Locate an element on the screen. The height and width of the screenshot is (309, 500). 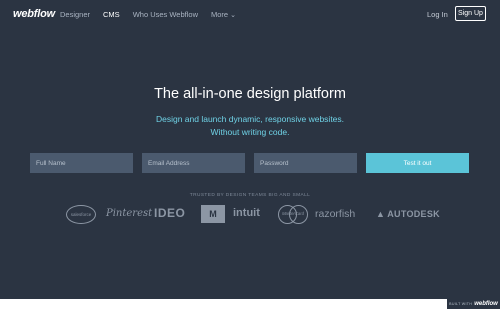
mastercard-wordmark: MasterCard is located at coordinates (293, 213).